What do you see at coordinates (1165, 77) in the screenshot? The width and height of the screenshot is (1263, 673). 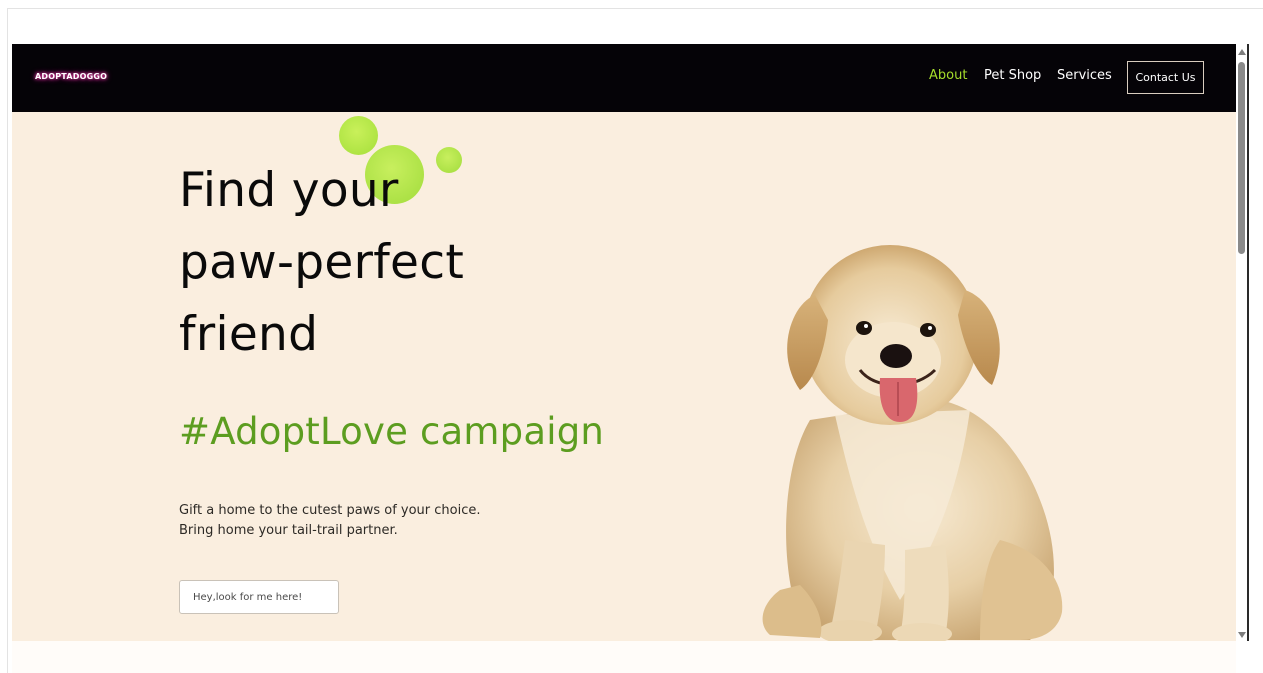 I see `contact-us-button: Contact Us` at bounding box center [1165, 77].